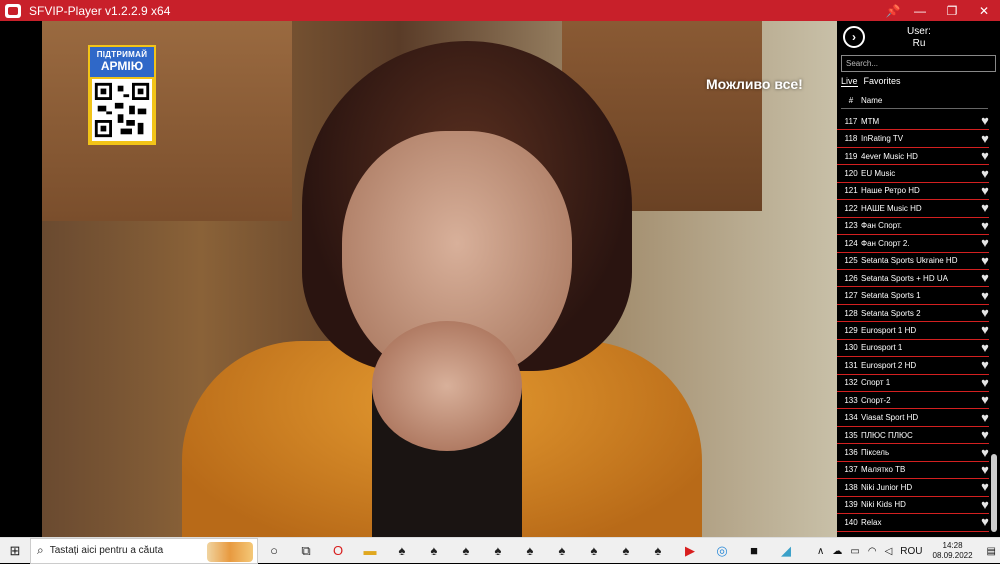 This screenshot has height=564, width=1000. Describe the element at coordinates (500, 10) in the screenshot. I see `title-bar: SFVIP-Player v1.2.2.9 x64 📌 — ❐ ✕` at that location.